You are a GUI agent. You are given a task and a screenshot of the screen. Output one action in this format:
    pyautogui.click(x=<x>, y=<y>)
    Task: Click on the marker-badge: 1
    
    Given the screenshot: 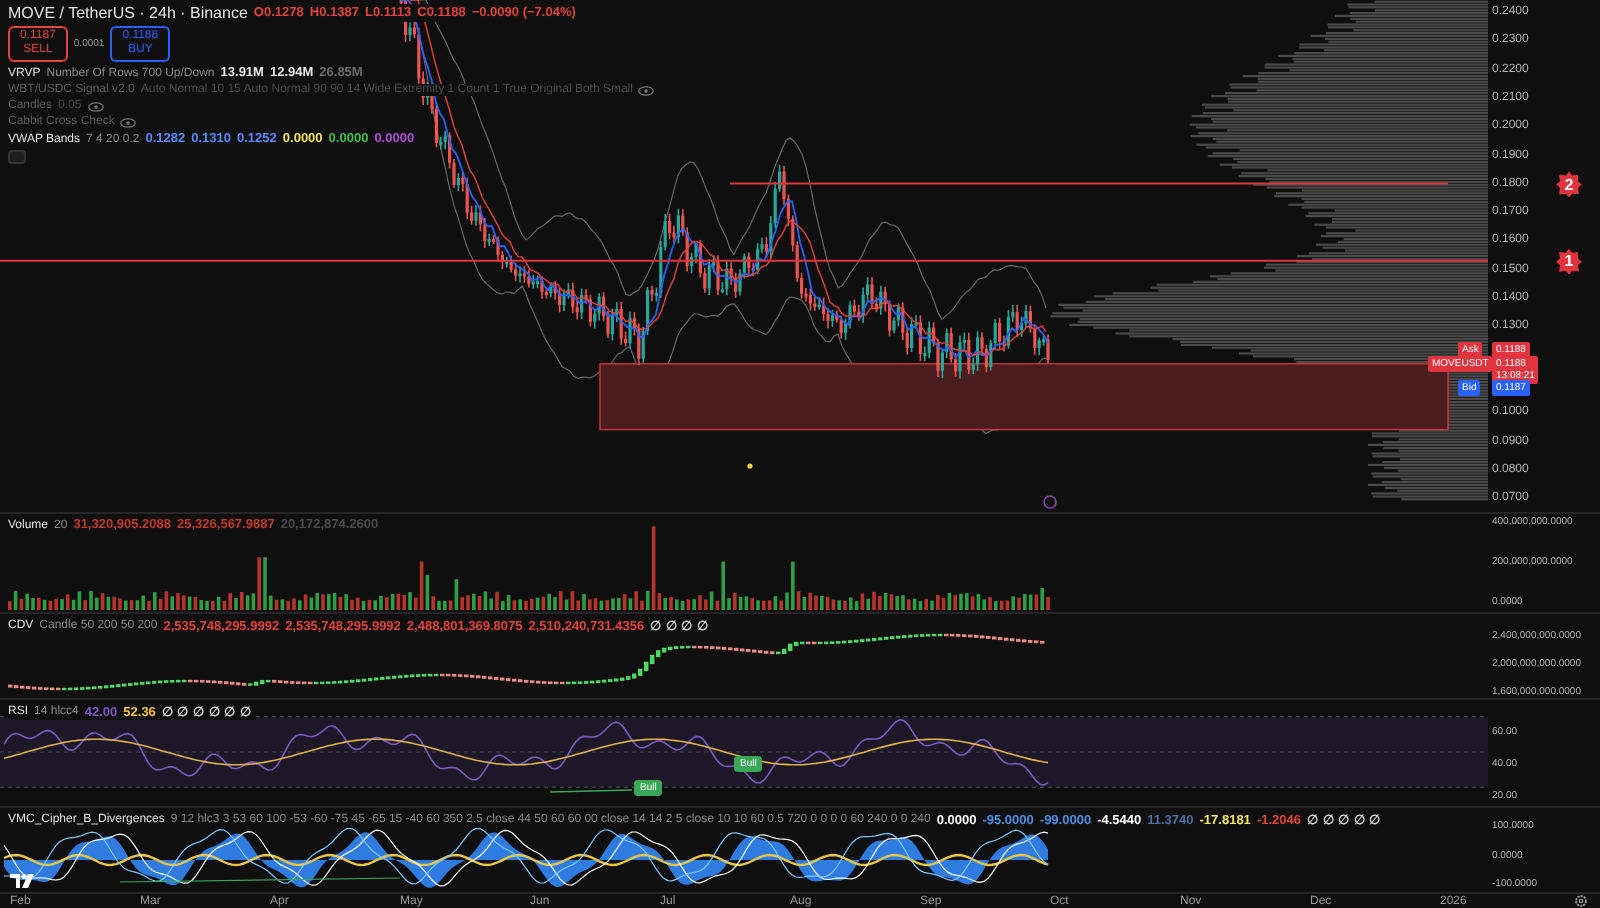 What is the action you would take?
    pyautogui.click(x=1569, y=261)
    